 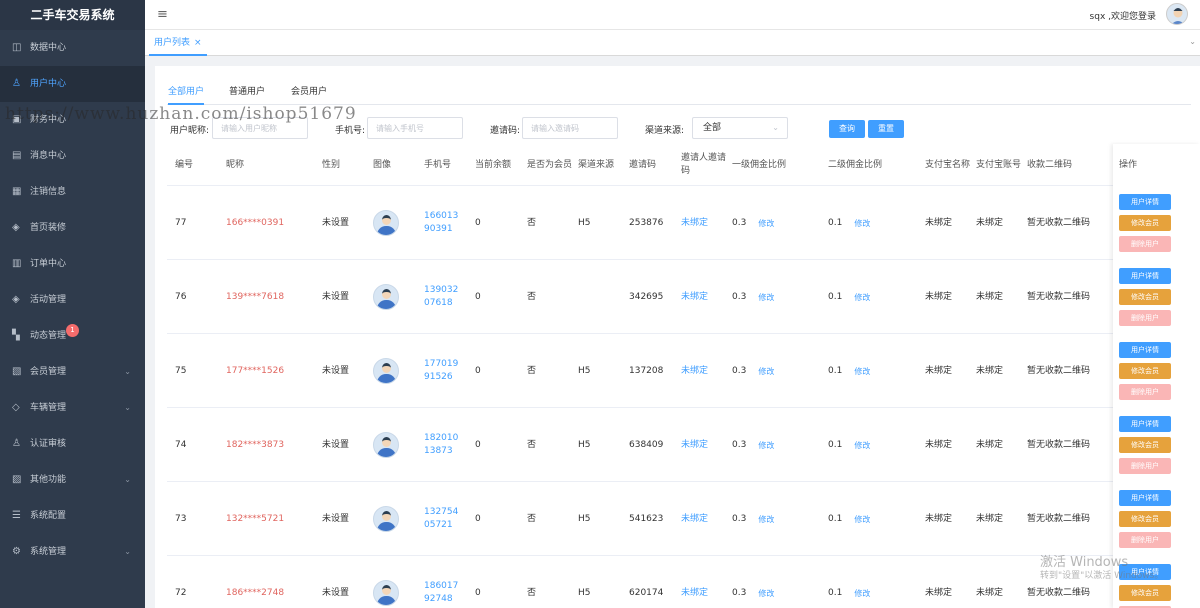 What do you see at coordinates (1059, 444) in the screenshot?
I see `qrcode-cell-text: 暂无收款二维码` at bounding box center [1059, 444].